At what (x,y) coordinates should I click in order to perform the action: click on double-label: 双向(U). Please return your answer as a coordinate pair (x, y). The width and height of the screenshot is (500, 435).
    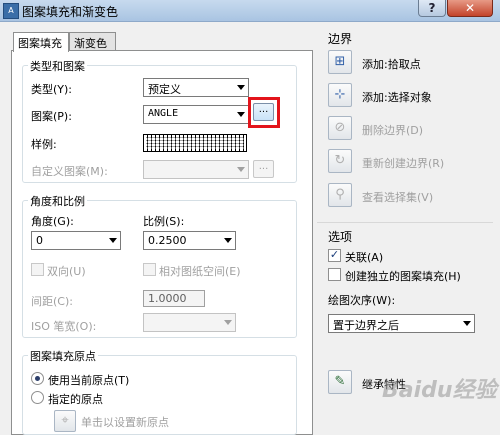
    Looking at the image, I should click on (66, 271).